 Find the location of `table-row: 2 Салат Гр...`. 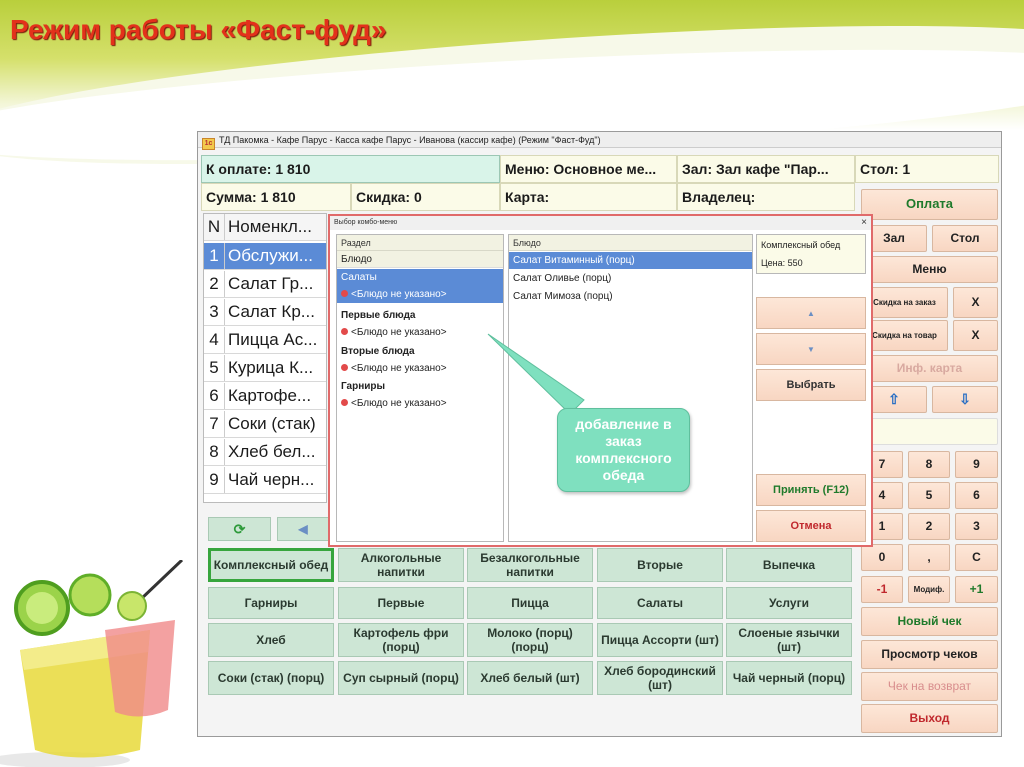

table-row: 2 Салат Гр... is located at coordinates (265, 284).